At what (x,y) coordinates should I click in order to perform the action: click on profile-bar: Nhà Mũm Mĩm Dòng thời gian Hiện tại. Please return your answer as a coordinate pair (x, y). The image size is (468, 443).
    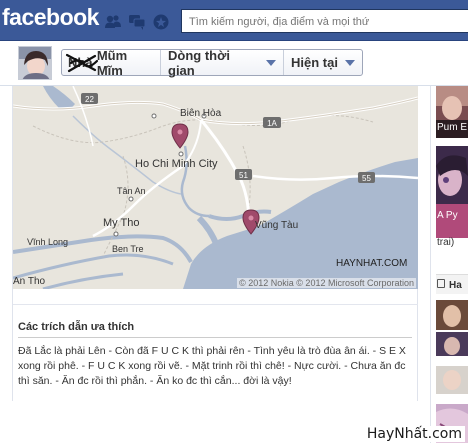
    Looking at the image, I should click on (234, 63).